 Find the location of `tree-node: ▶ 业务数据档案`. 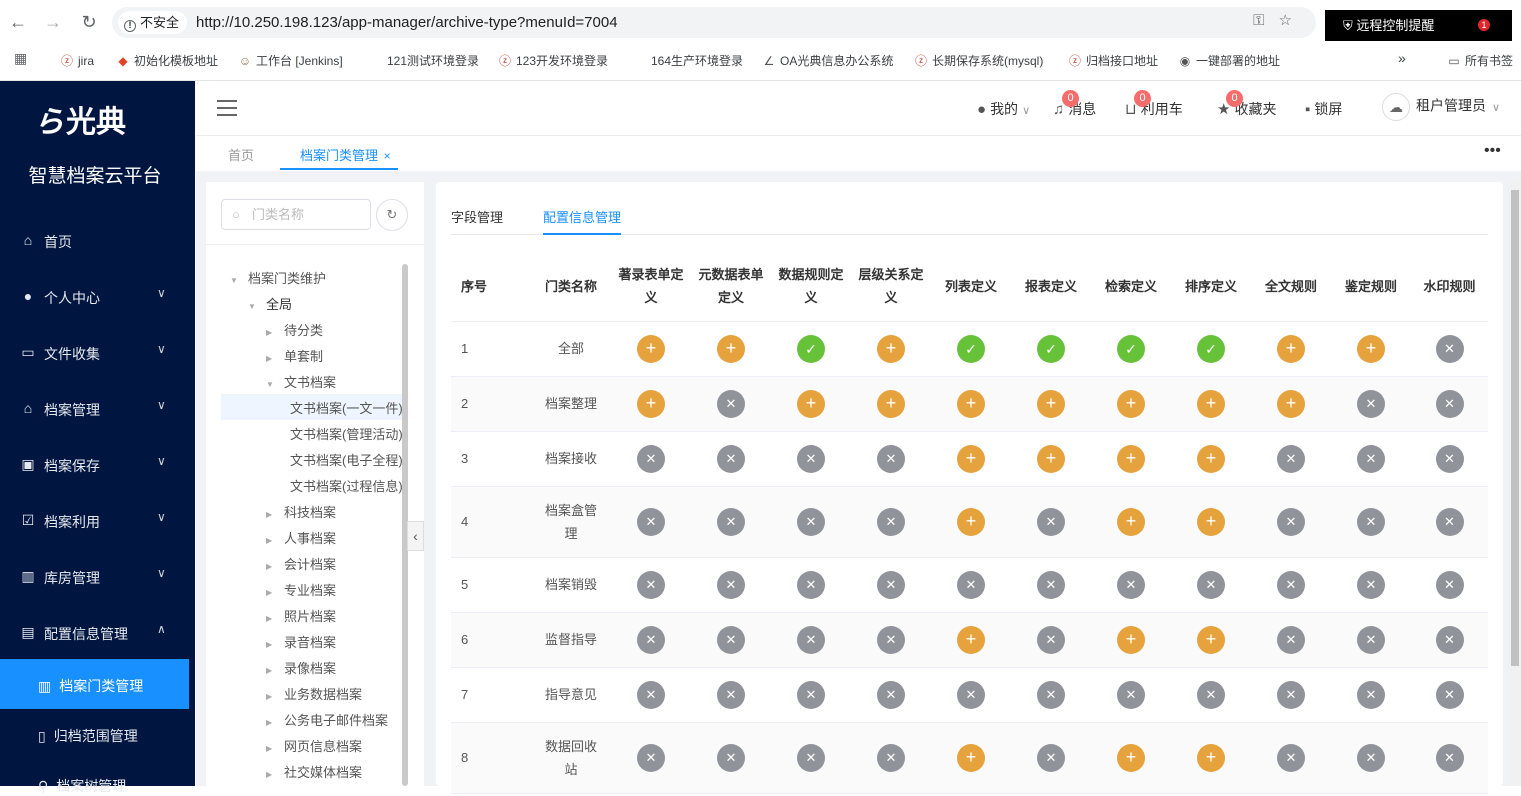

tree-node: ▶ 业务数据档案 is located at coordinates (314, 693).